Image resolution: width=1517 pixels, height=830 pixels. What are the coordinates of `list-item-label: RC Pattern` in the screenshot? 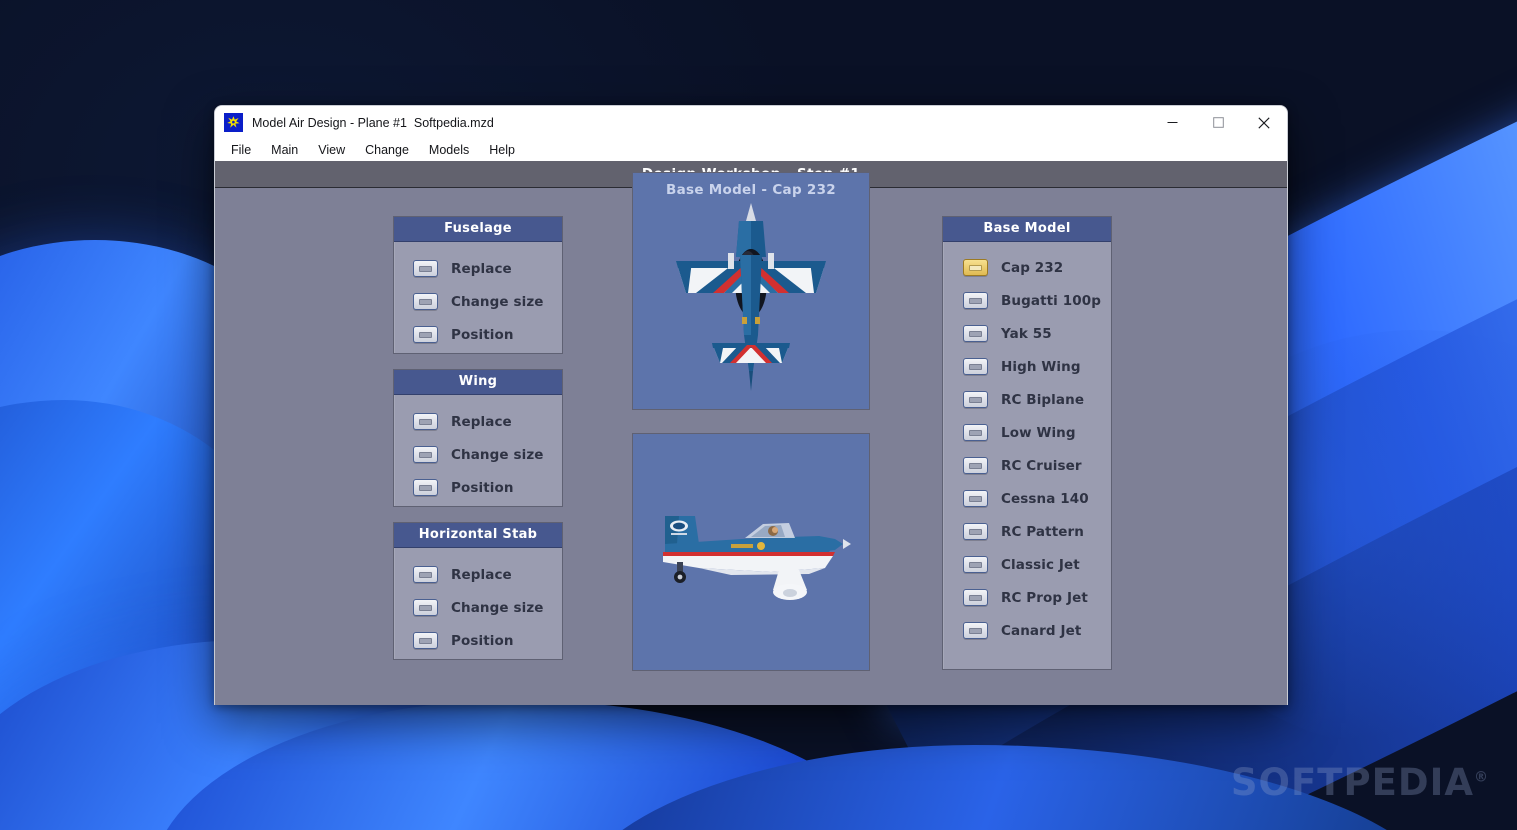 It's located at (1042, 531).